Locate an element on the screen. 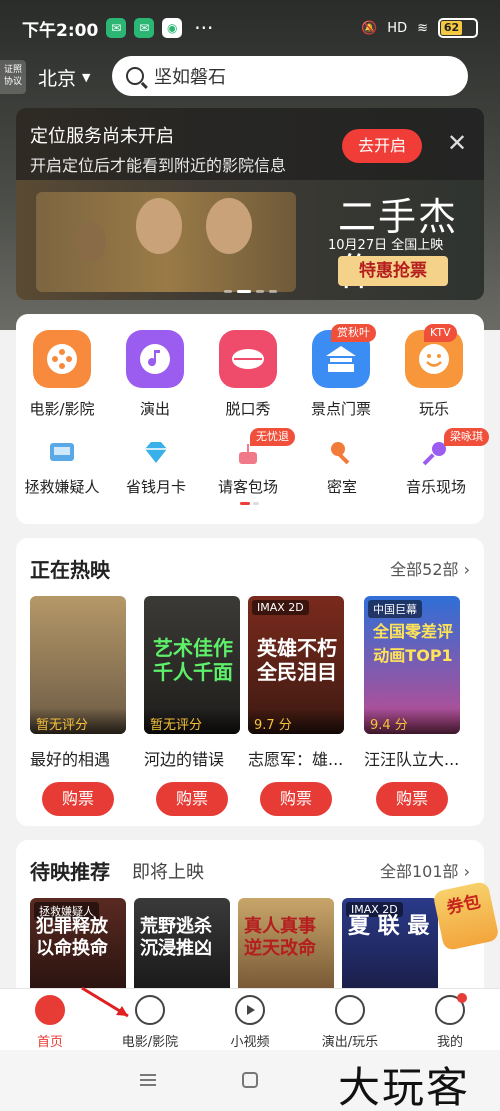  top-header: 证照 协议 北京 ▼ 坚如磐石 is located at coordinates (250, 77).